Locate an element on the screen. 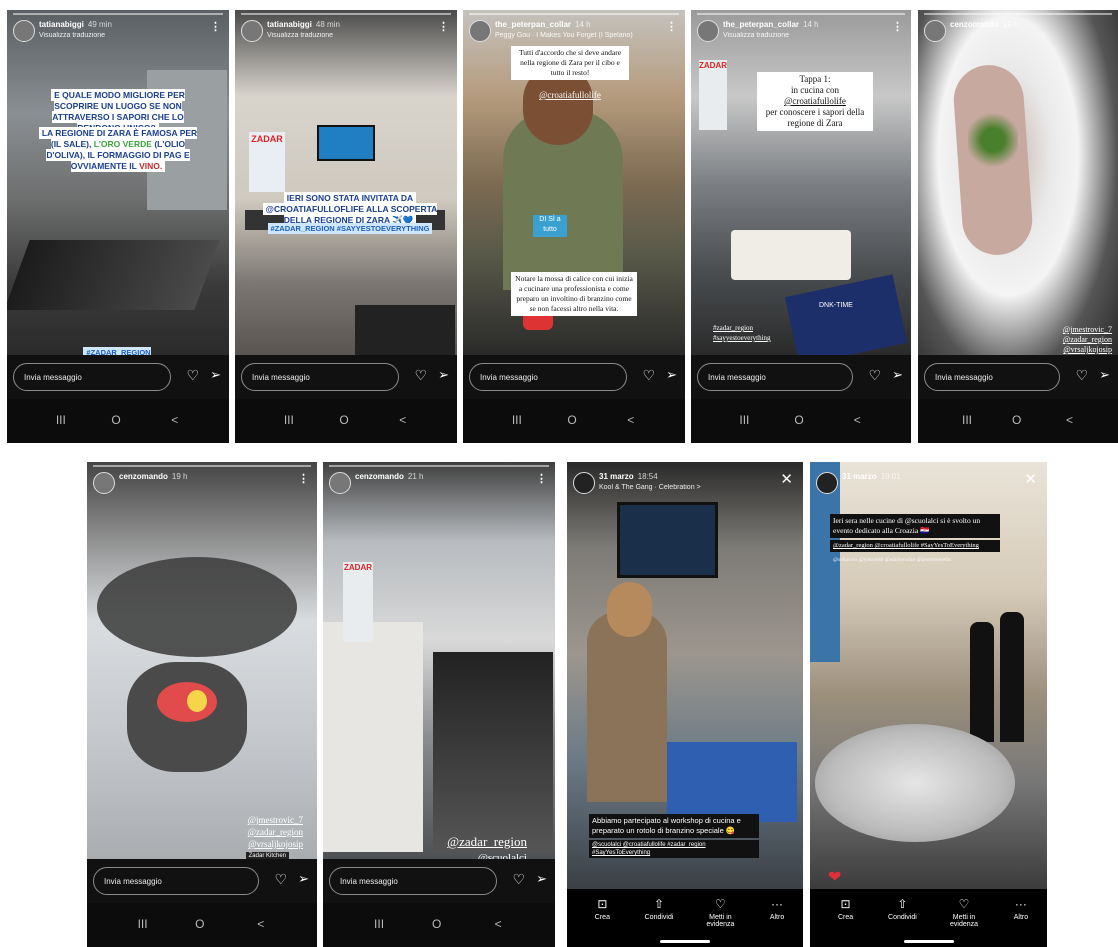 This screenshot has height=947, width=1118. share-icon: ⇧ is located at coordinates (902, 904).